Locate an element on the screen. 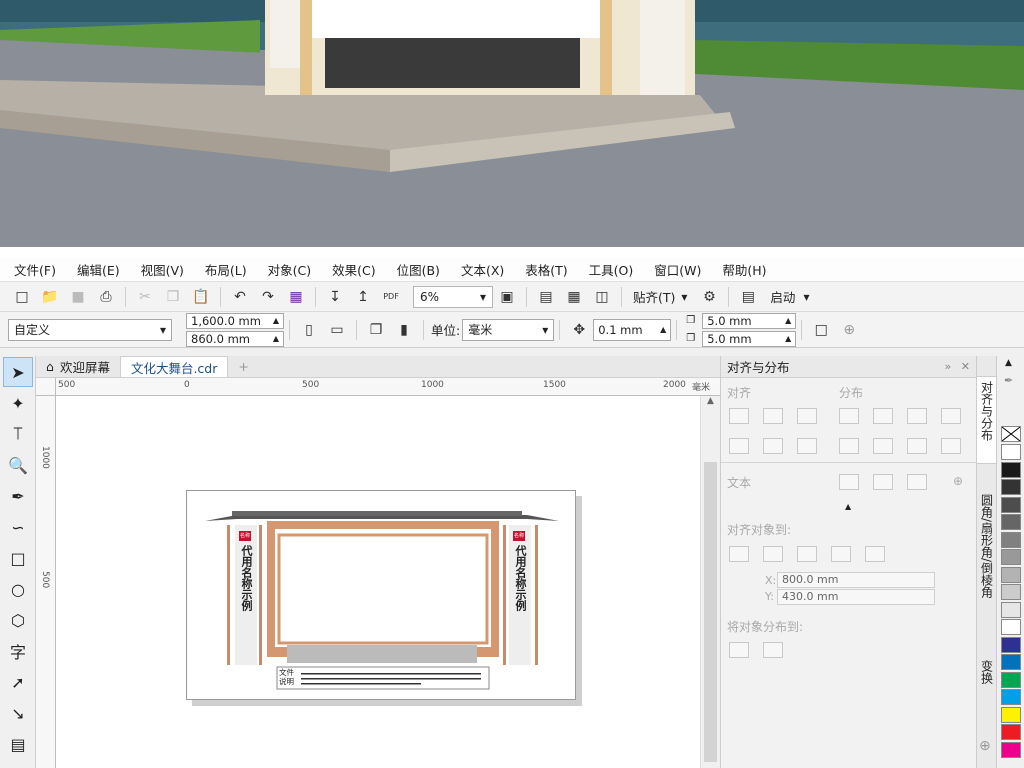 This screenshot has width=1024, height=768. page-width-field: 1,600.0 mm ▲ is located at coordinates (235, 320).